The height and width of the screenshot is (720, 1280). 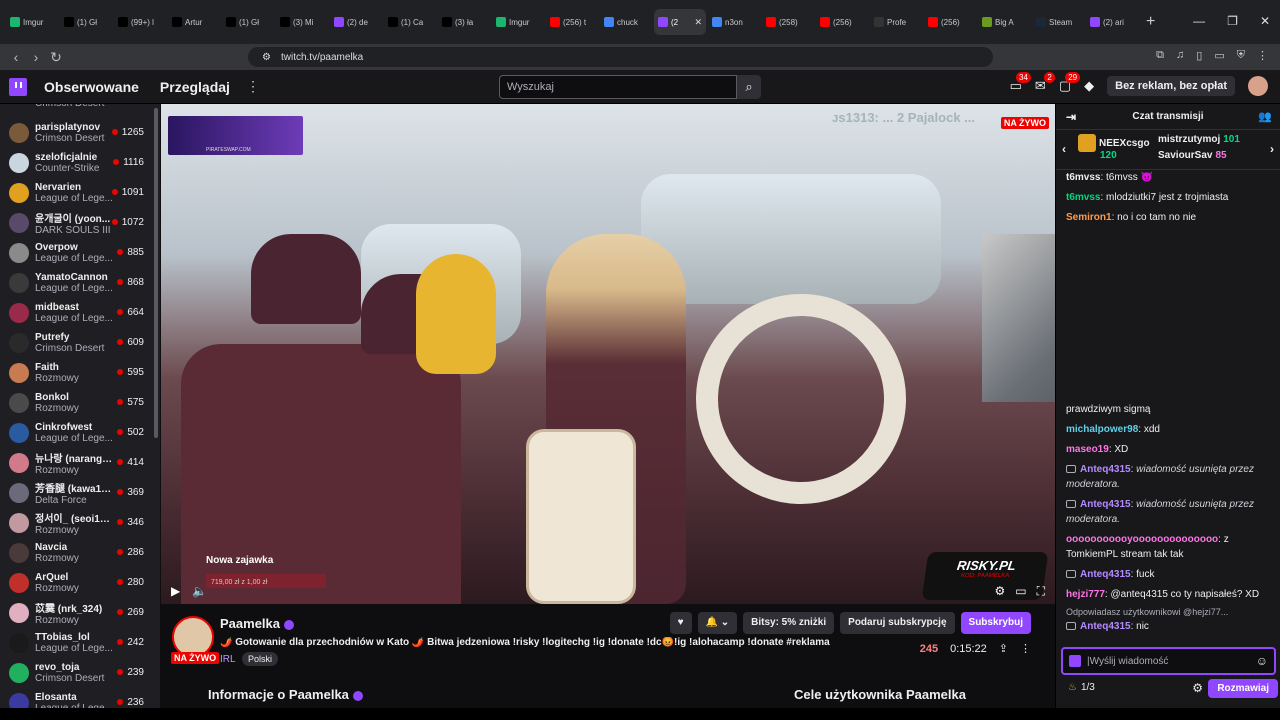 What do you see at coordinates (1171, 626) in the screenshot?
I see `chat-message: Anteq4315: nic` at bounding box center [1171, 626].